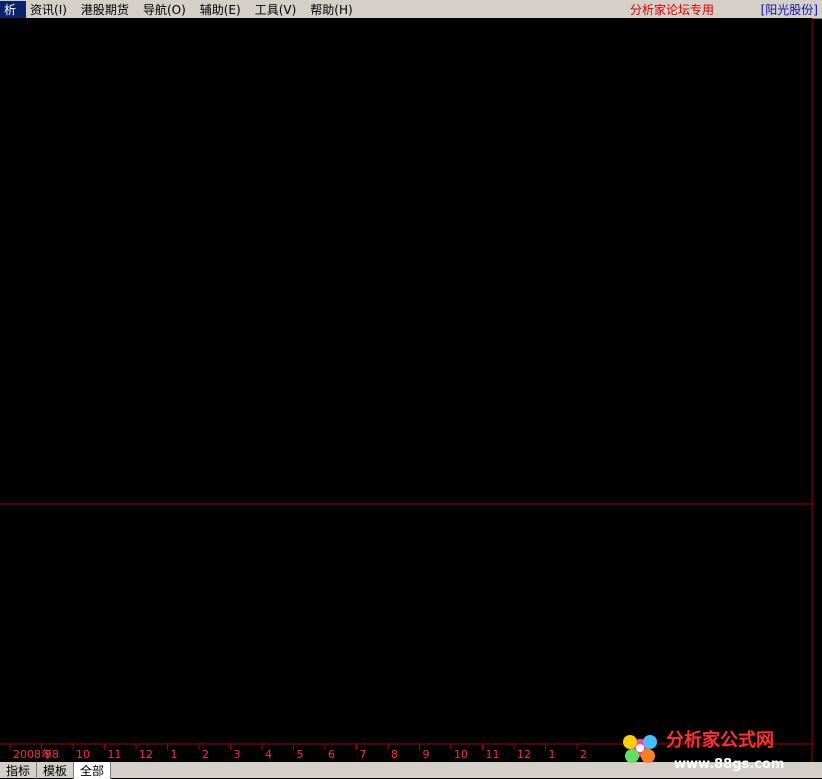 This screenshot has width=822, height=779. I want to click on menu-item-help: 帮助(H), so click(334, 9).